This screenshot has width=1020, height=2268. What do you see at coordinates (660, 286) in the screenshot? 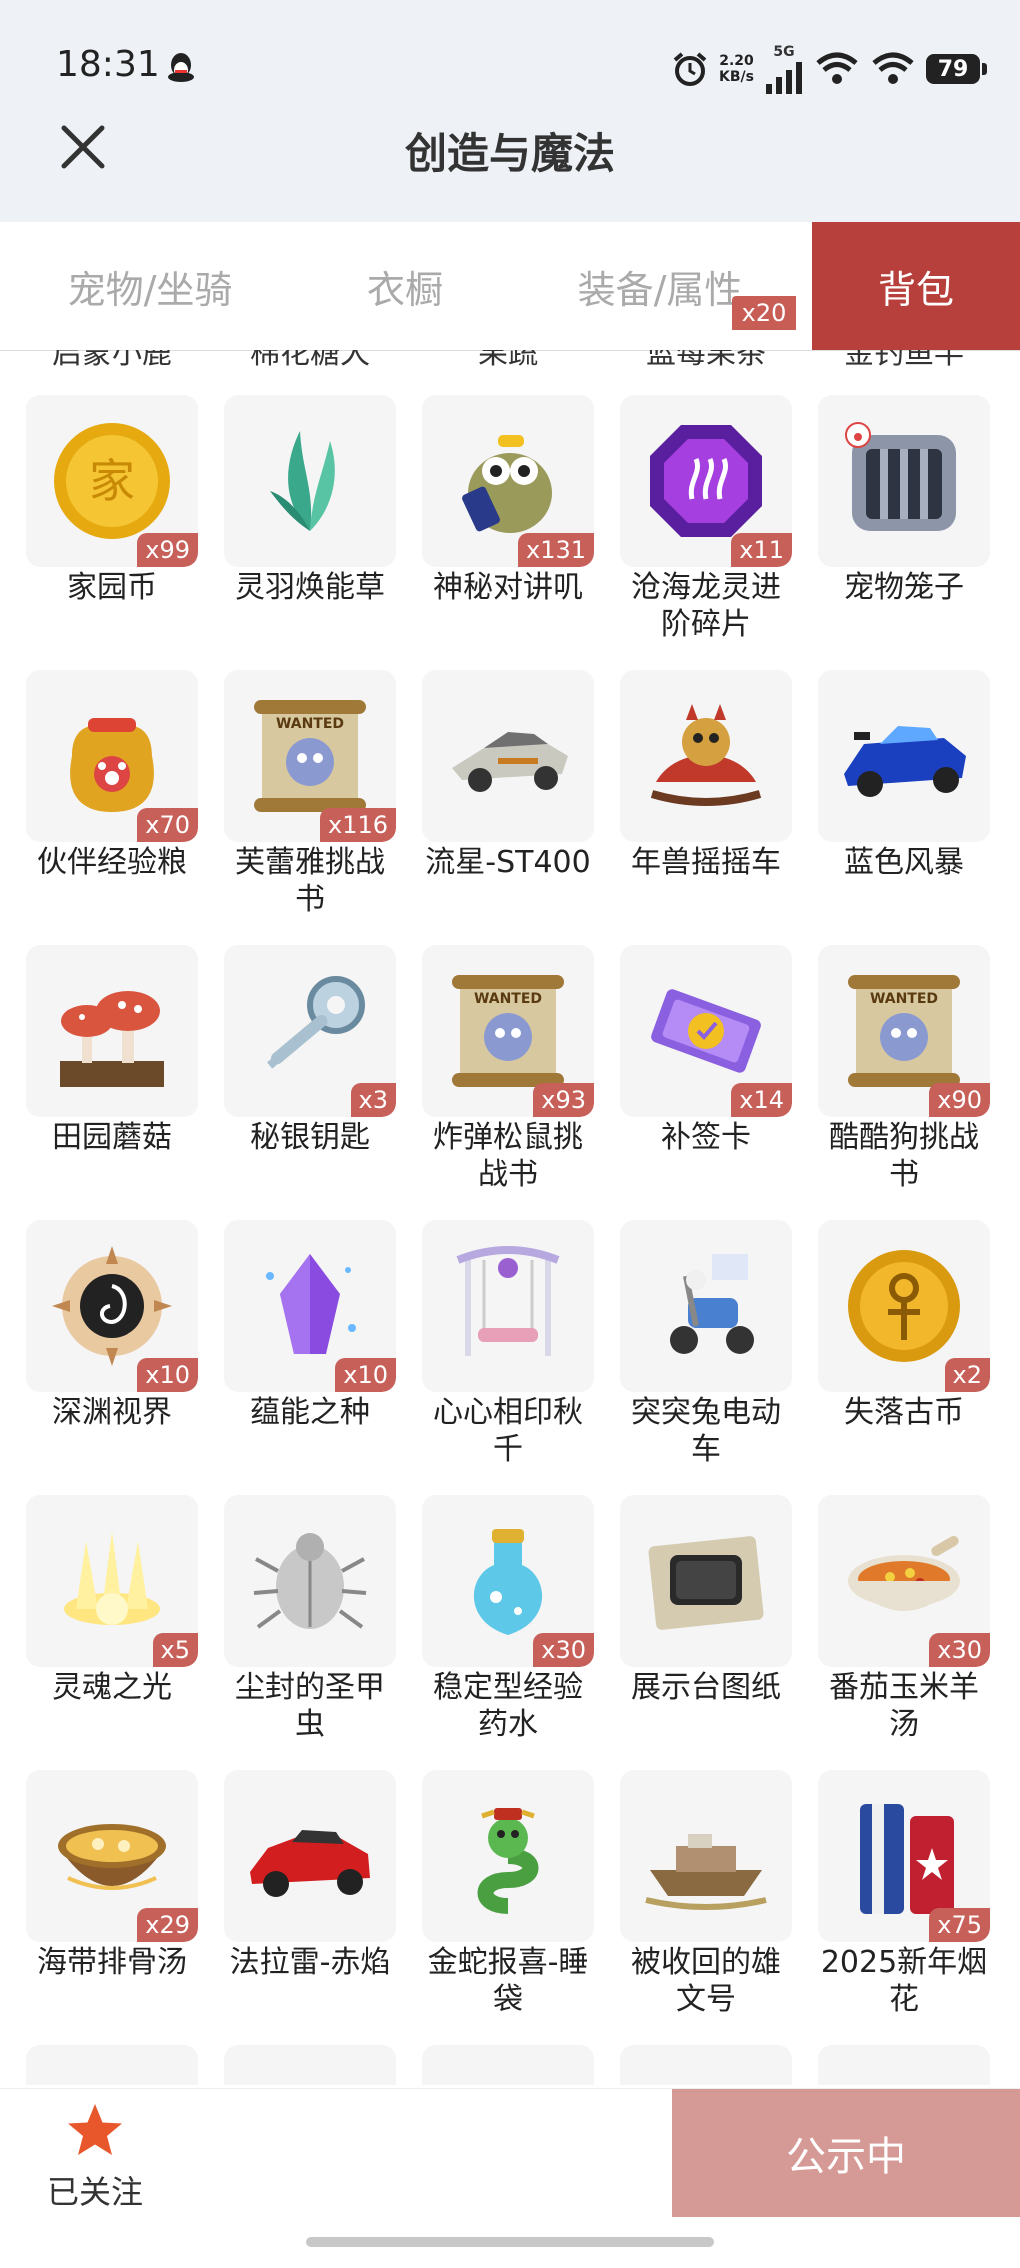
I see `tab-equipment: 装备/属性` at bounding box center [660, 286].